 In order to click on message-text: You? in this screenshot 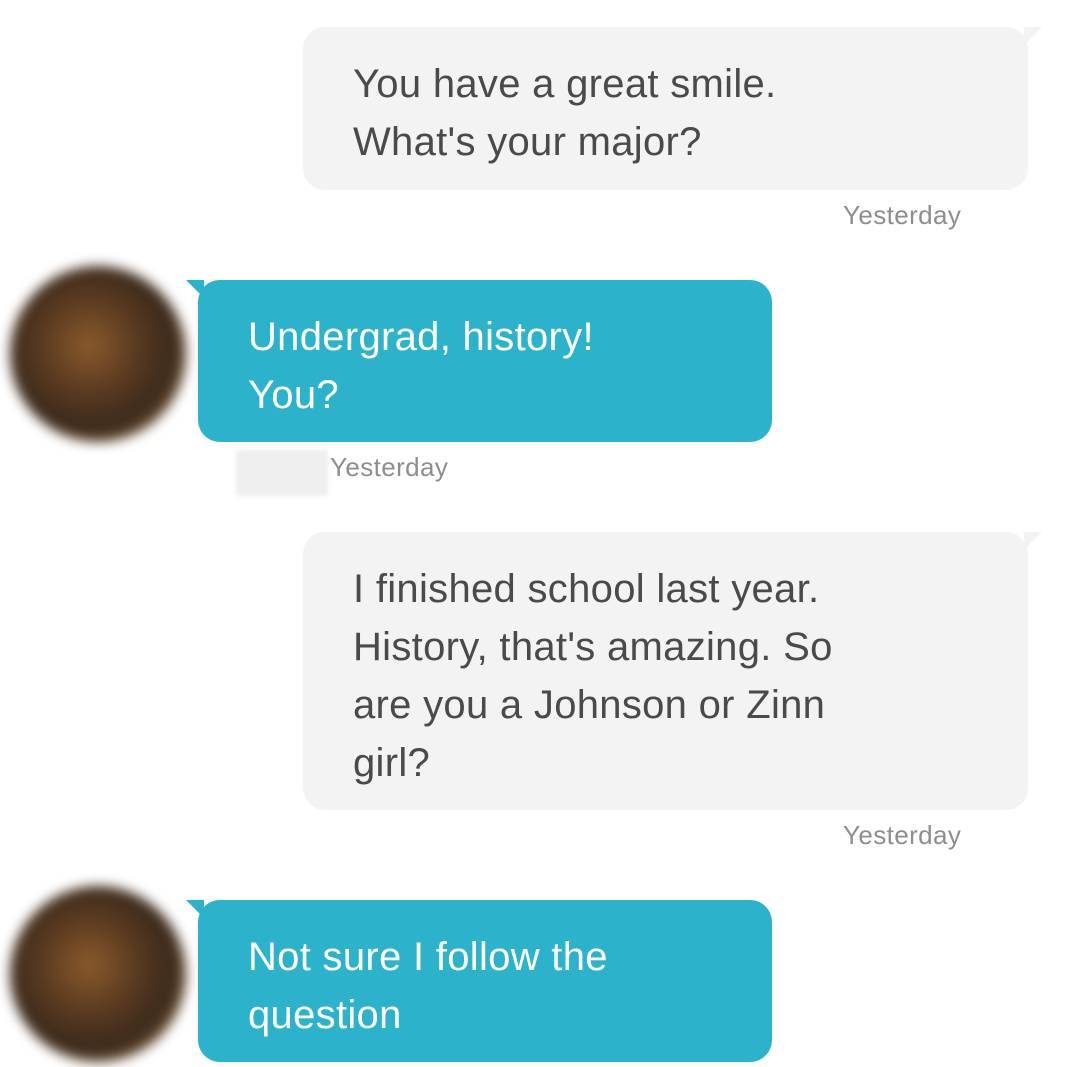, I will do `click(293, 395)`.